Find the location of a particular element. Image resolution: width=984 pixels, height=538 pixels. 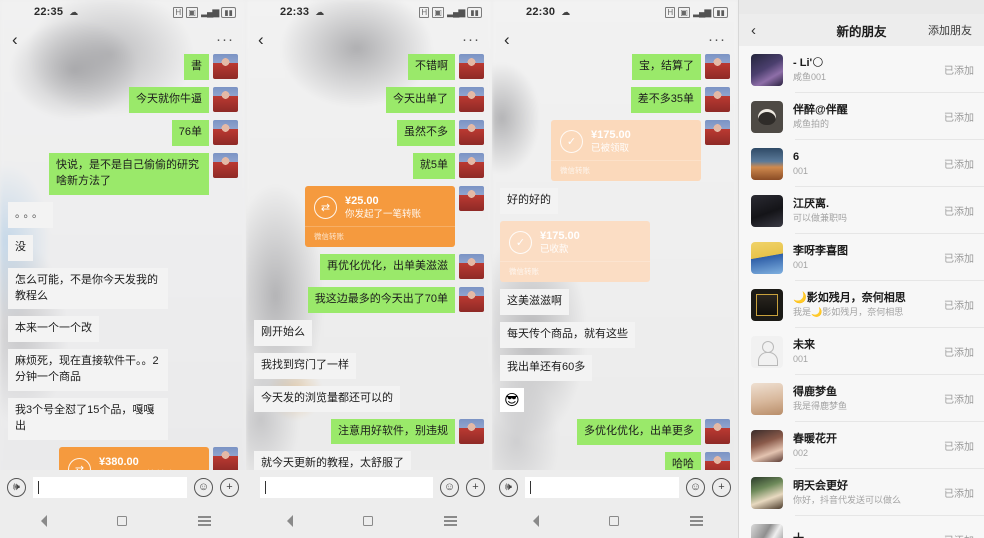

recents-nav-icon is located at coordinates (696, 521).